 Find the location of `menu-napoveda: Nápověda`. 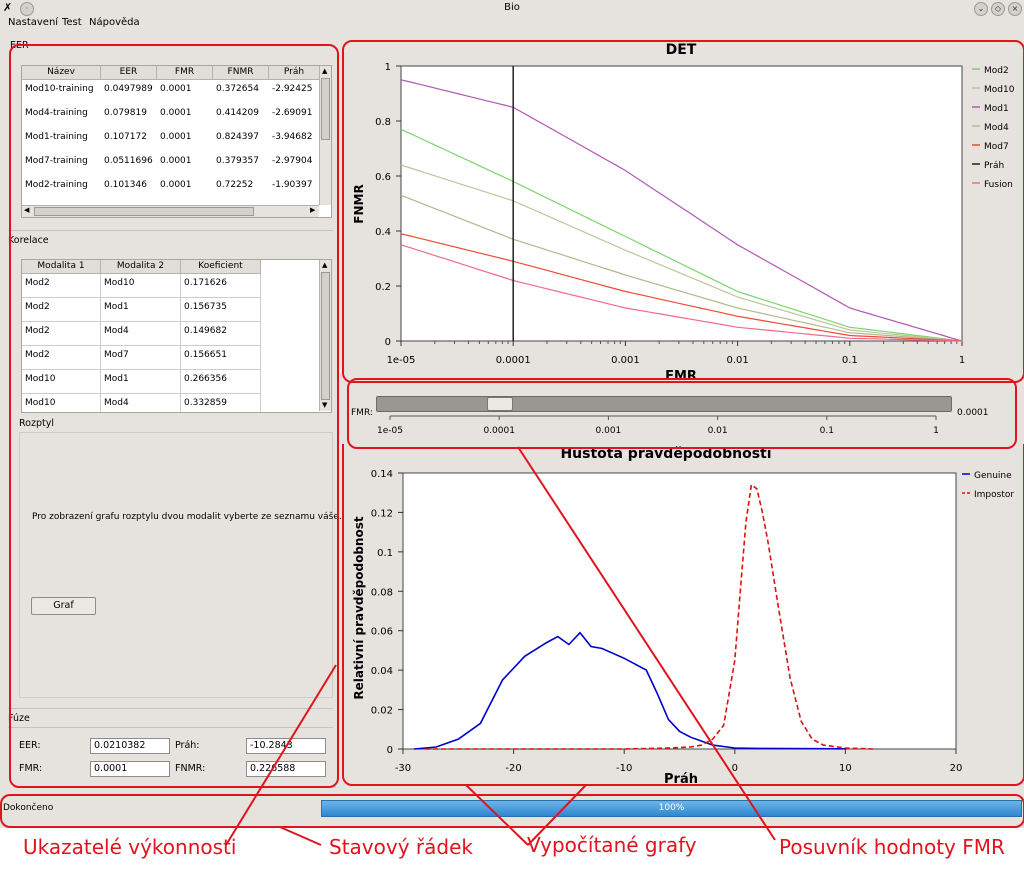

menu-napoveda: Nápověda is located at coordinates (114, 22).